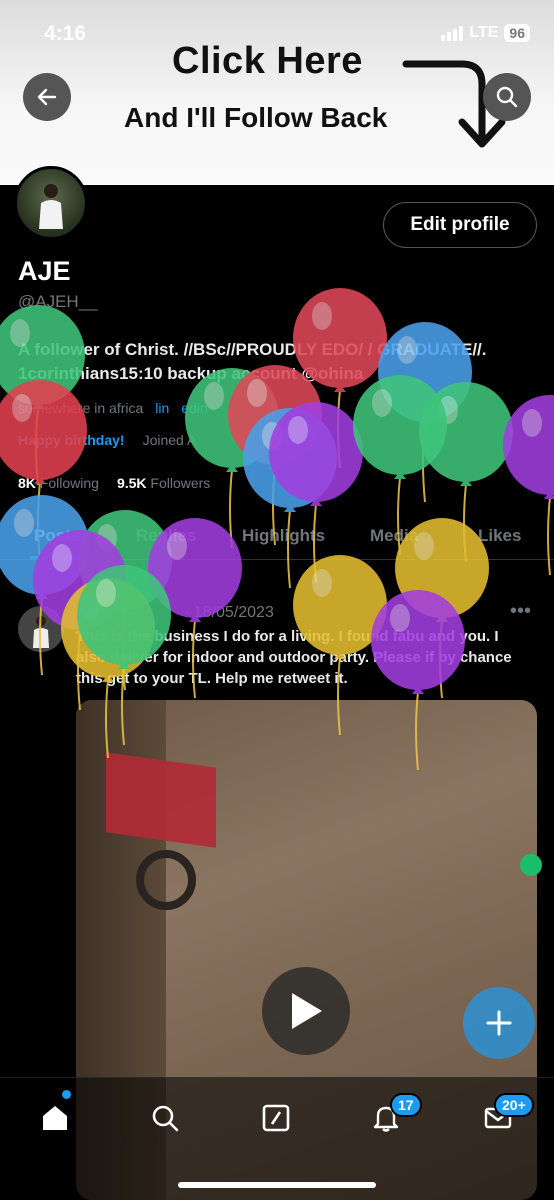 This screenshot has width=554, height=1200. I want to click on profile-tabs: Posts Replies Highlights Media Likes, so click(277, 535).